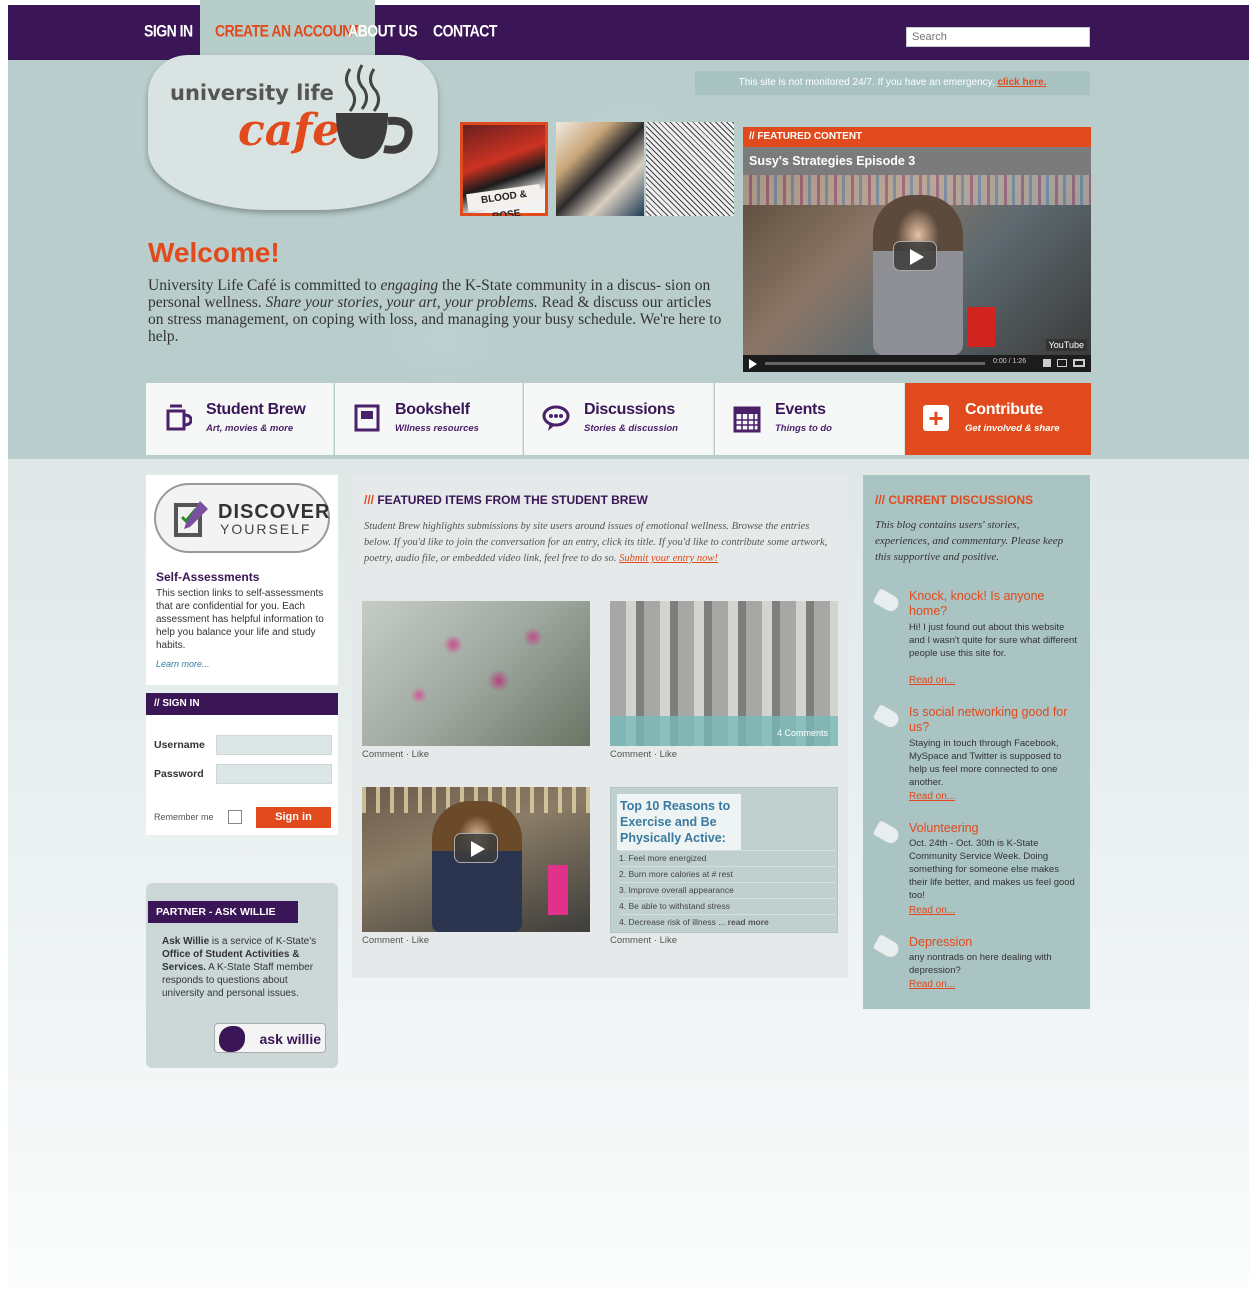  I want to click on cup-icon, so click(179, 417).